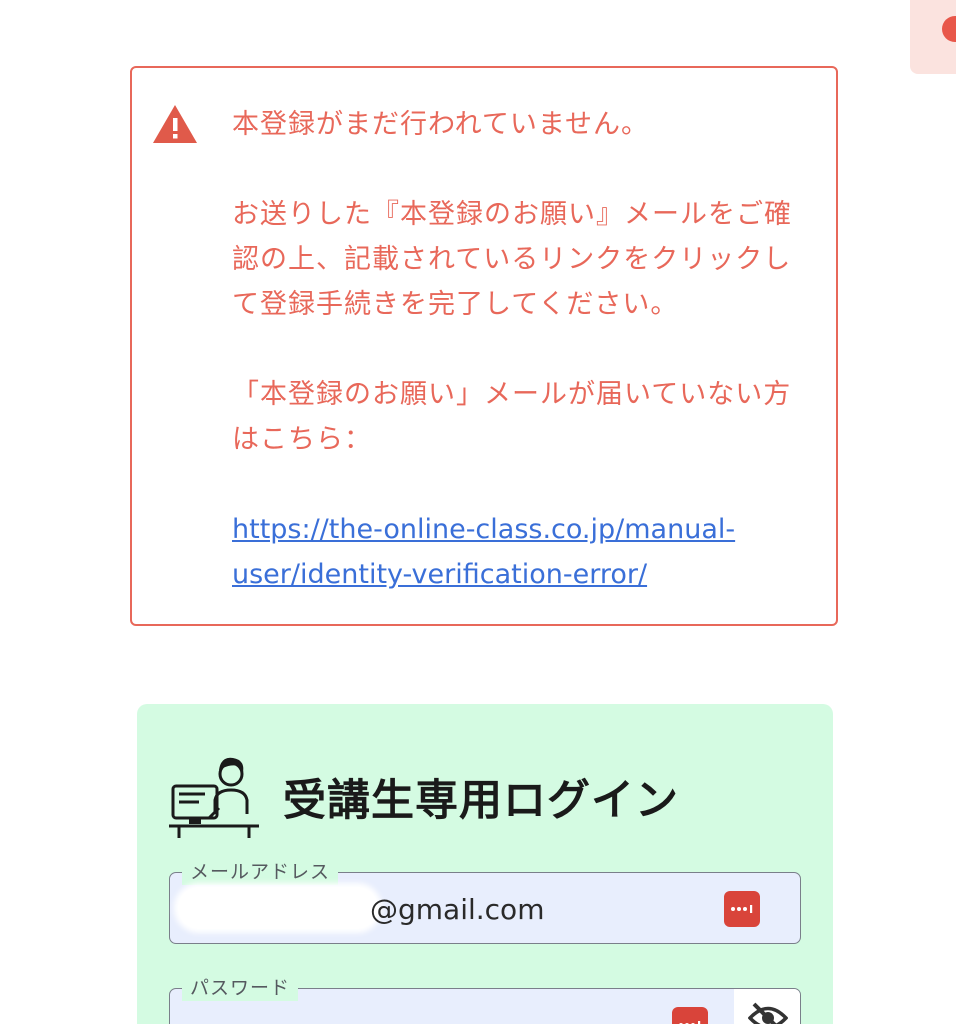 Image resolution: width=956 pixels, height=1024 pixels. I want to click on warning-triangle-icon, so click(175, 124).